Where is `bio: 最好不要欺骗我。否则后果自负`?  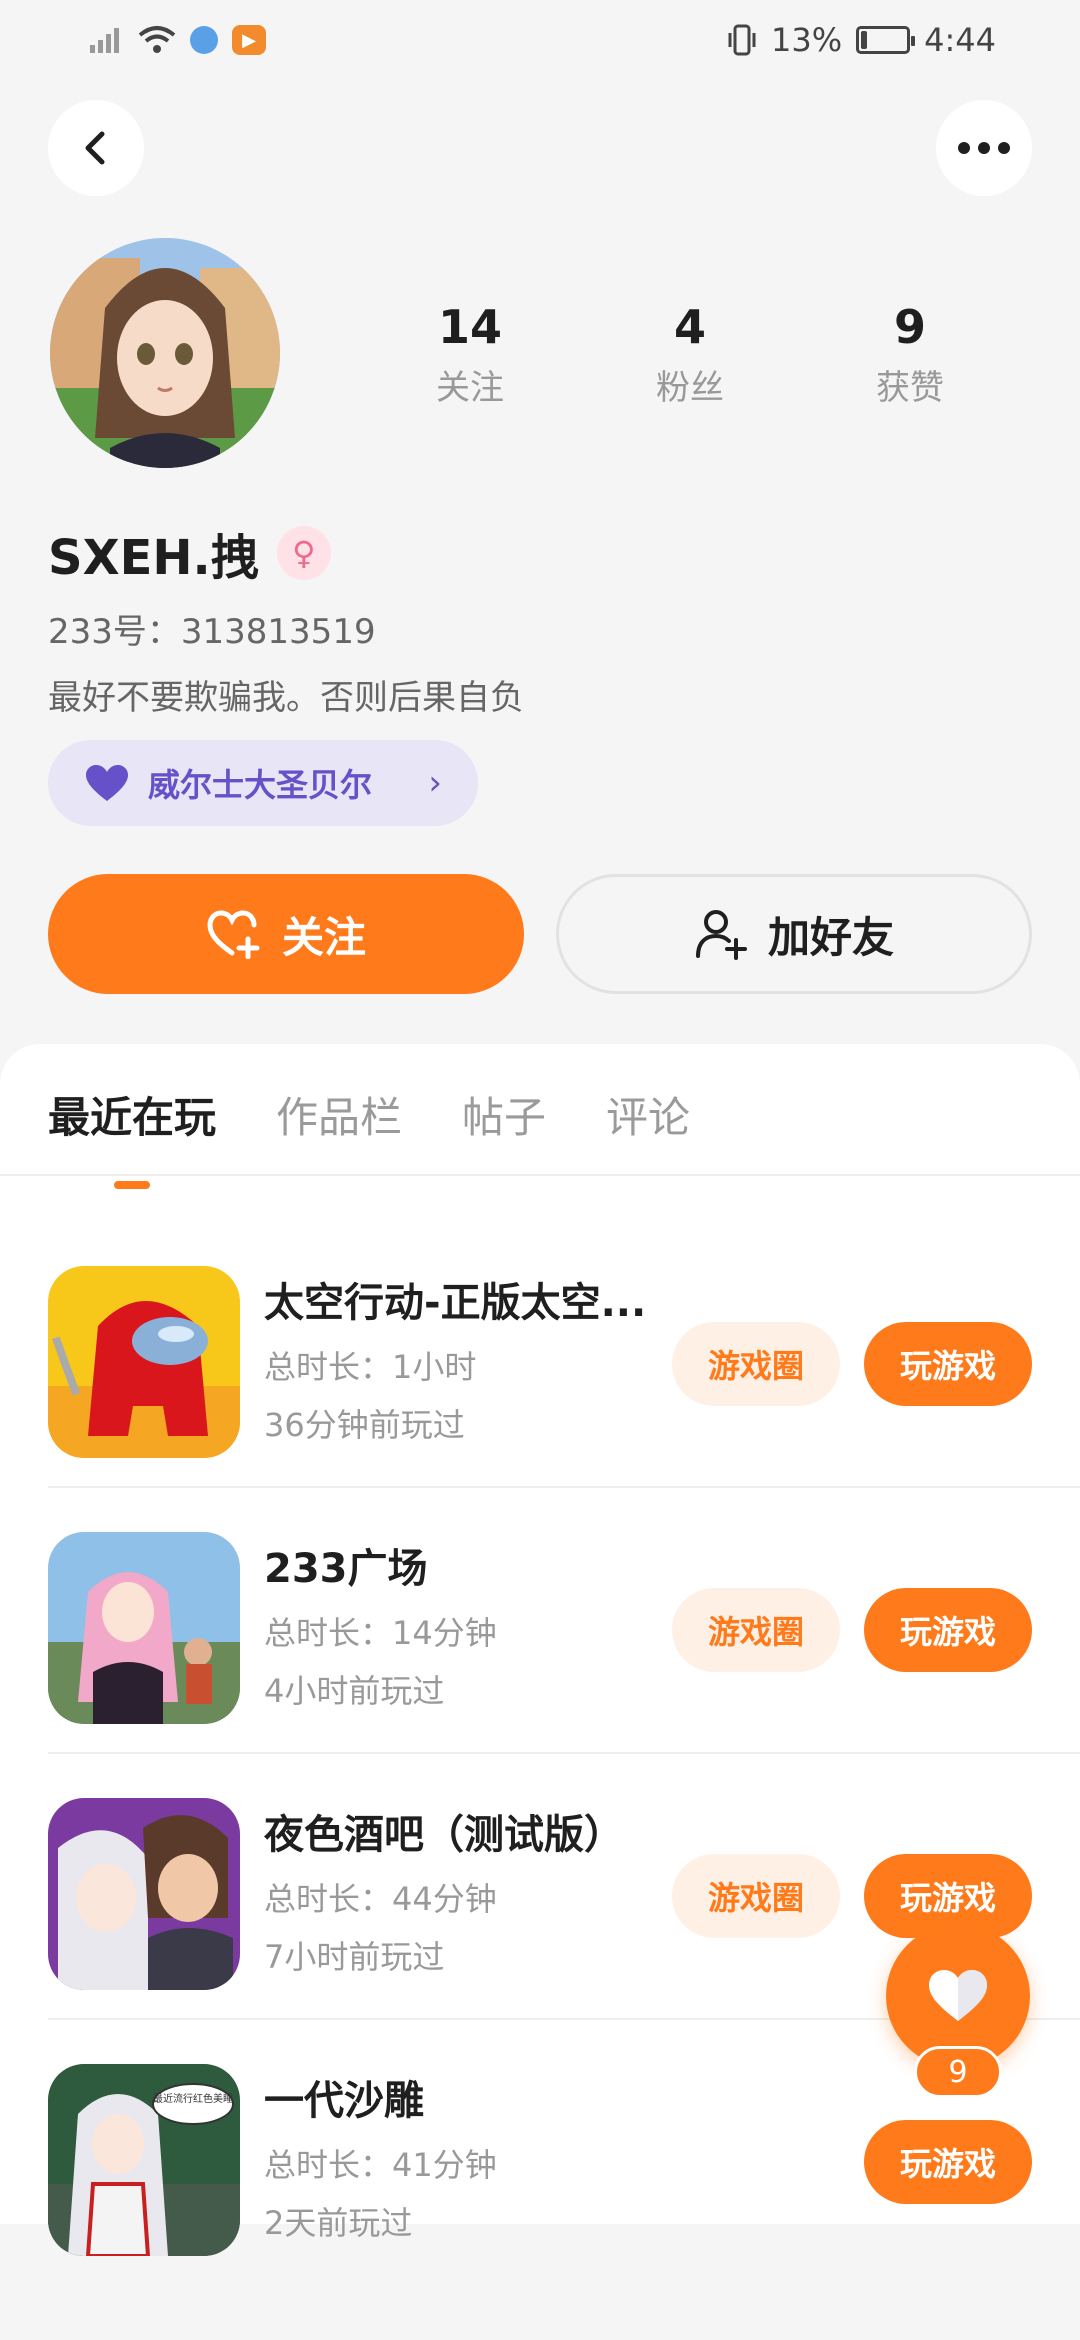 bio: 最好不要欺骗我。否则后果自负 is located at coordinates (286, 698).